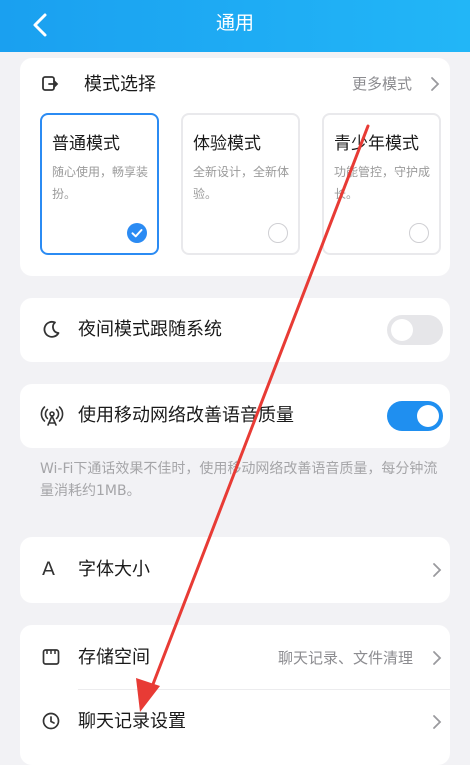  Describe the element at coordinates (48, 569) in the screenshot. I see `font-a-icon: A` at that location.